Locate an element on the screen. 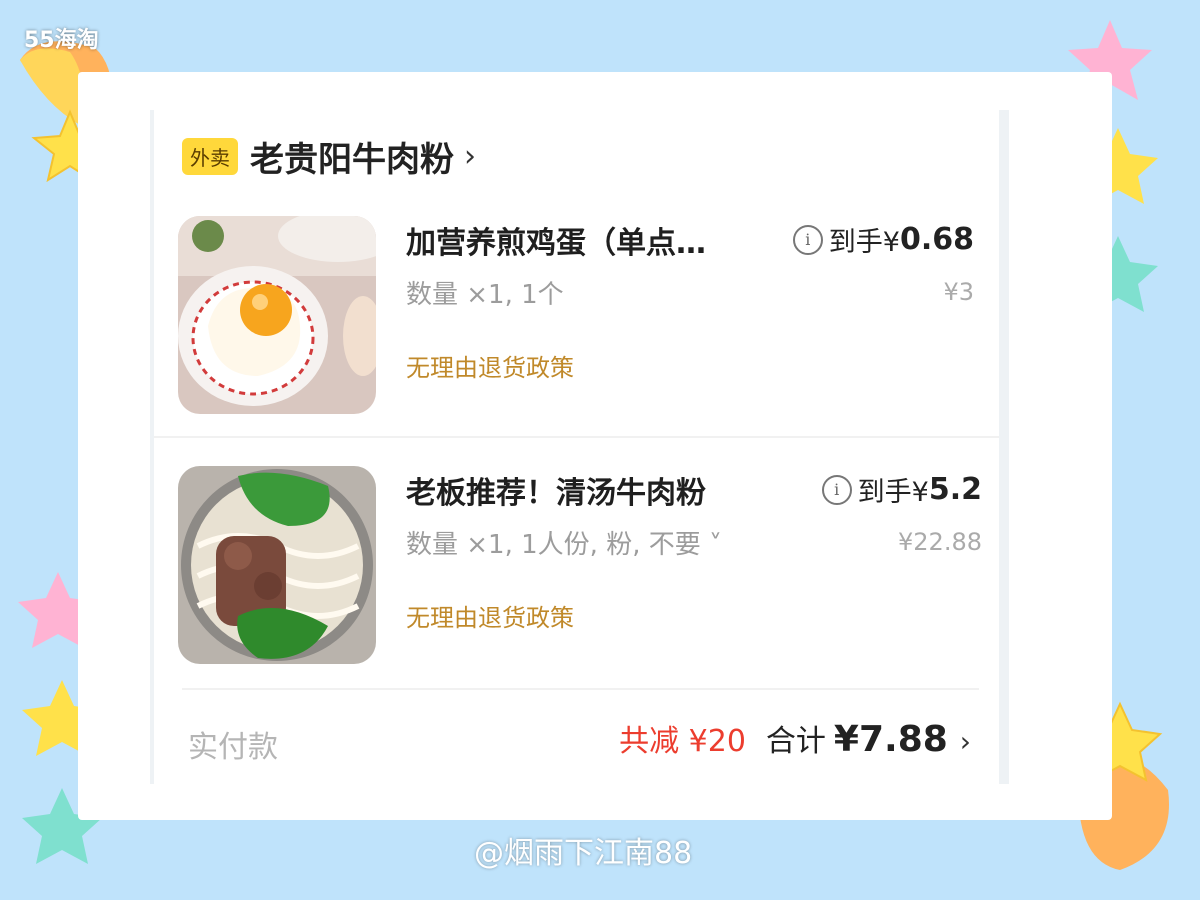  final-price-amount: 5.2 is located at coordinates (955, 489).